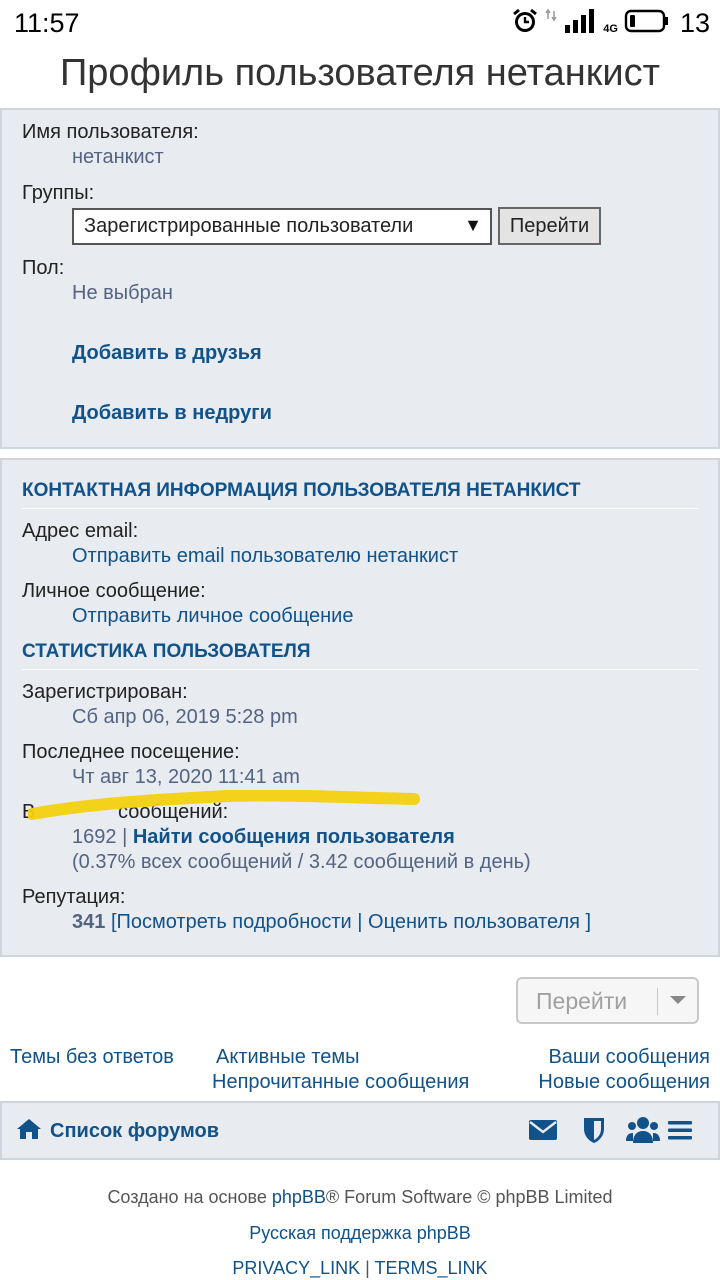  What do you see at coordinates (474, 922) in the screenshot?
I see `rep-rate-link: Оценить пользователя` at bounding box center [474, 922].